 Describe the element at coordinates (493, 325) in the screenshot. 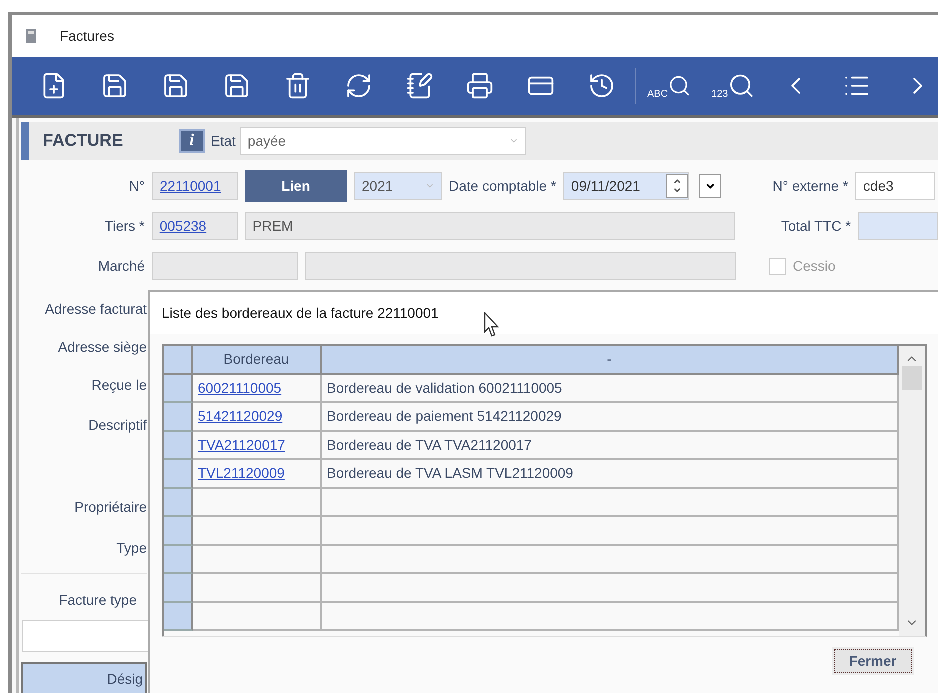

I see `cursor-icon` at that location.